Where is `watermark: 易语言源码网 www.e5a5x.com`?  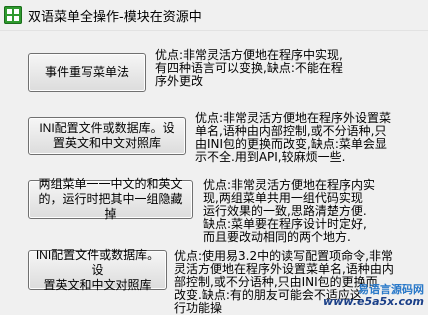 watermark: 易语言源码网 www.e5a5x.com is located at coordinates (373, 296).